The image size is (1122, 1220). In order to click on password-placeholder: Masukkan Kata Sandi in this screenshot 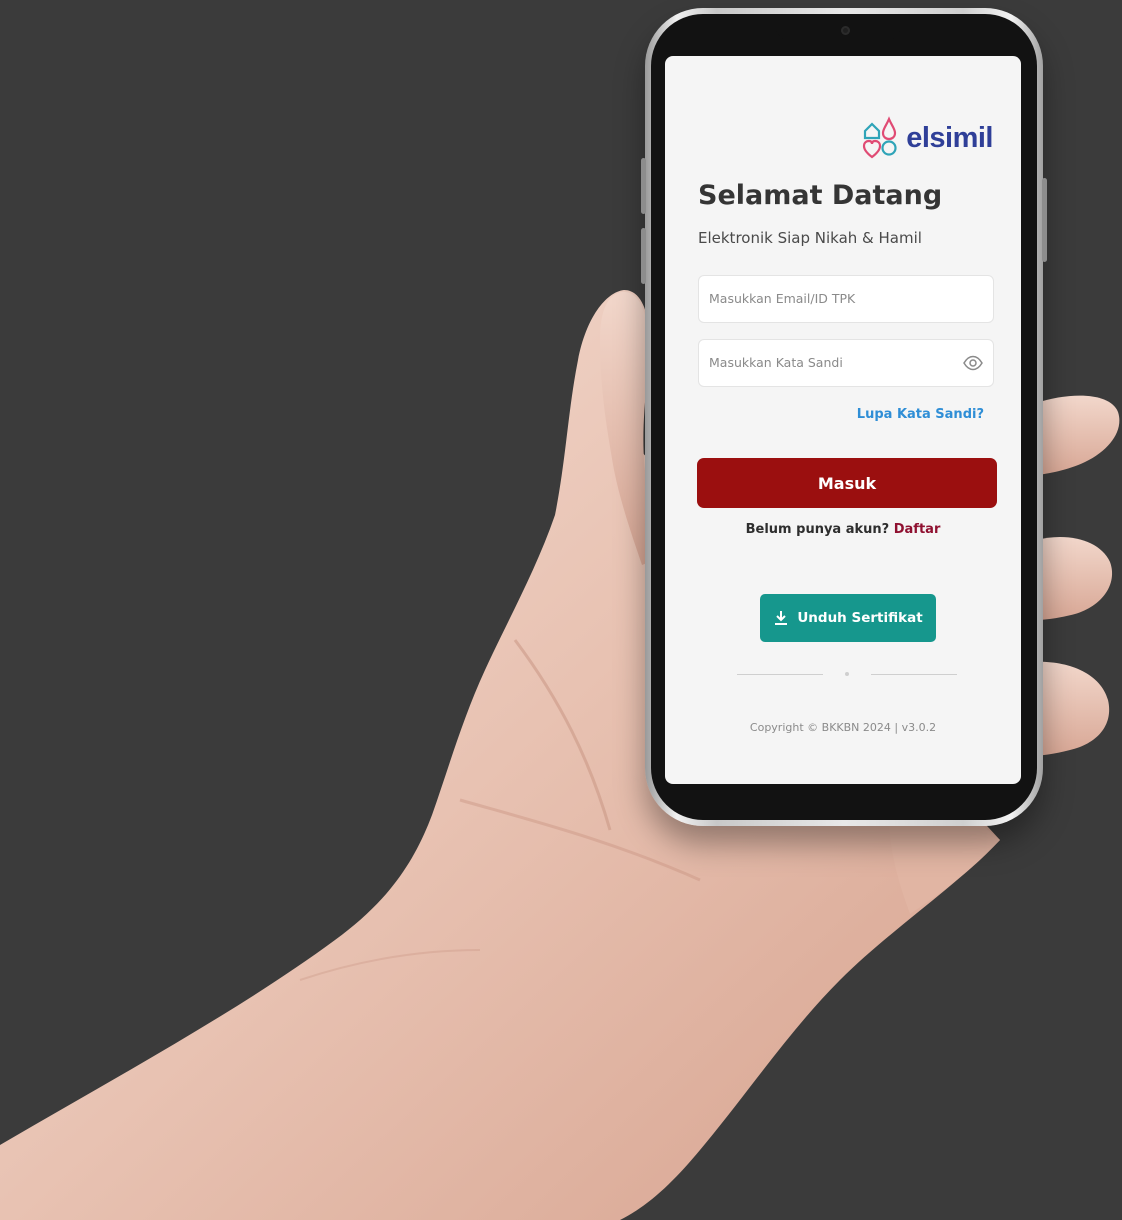, I will do `click(776, 362)`.